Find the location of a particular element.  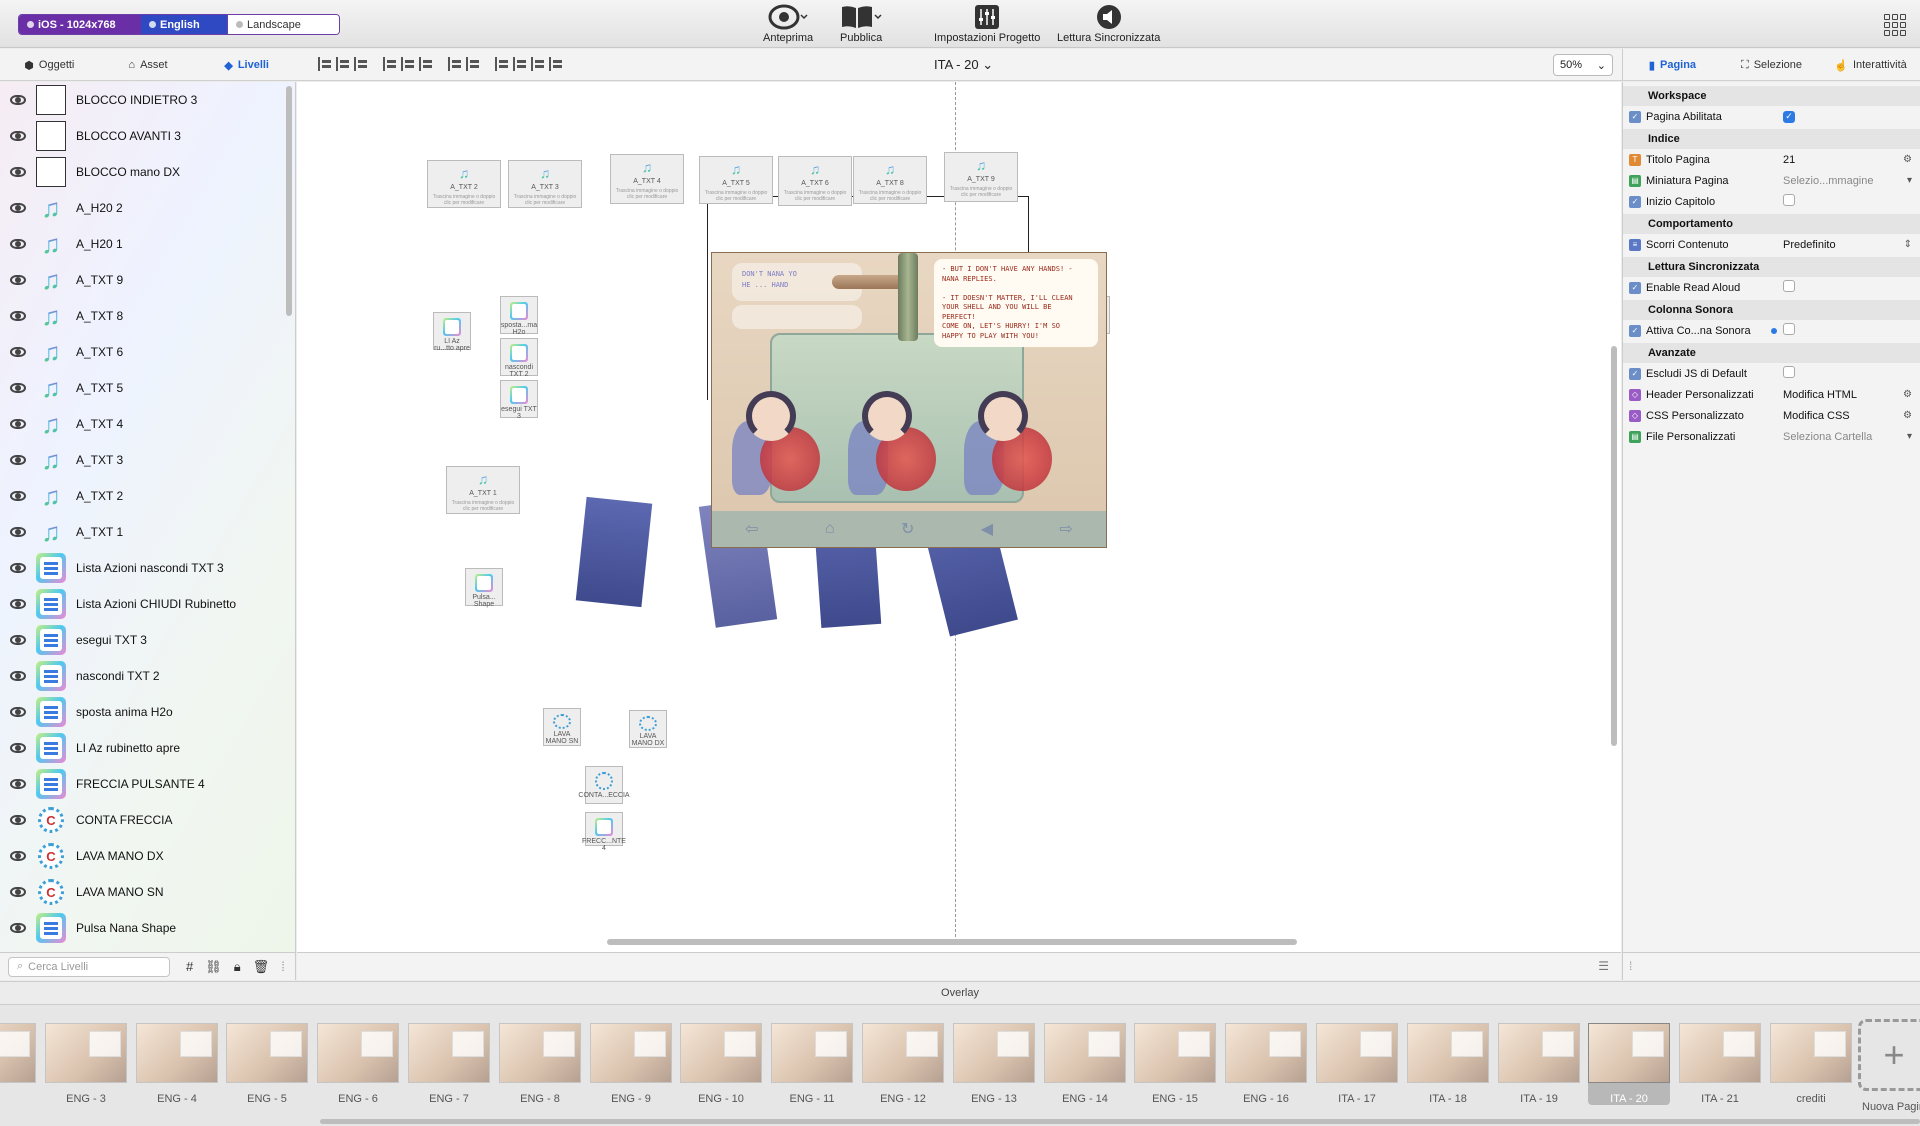

device-badge: iOS - 1024x768 is located at coordinates (80, 24).